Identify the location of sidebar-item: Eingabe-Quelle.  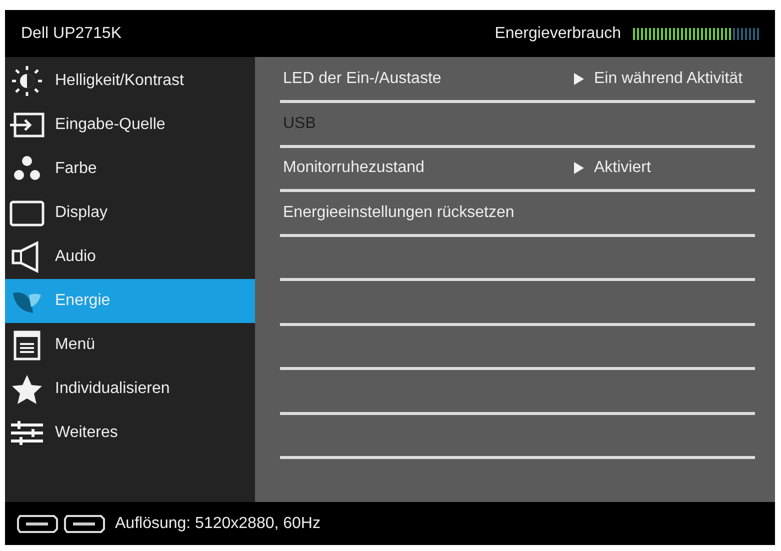
(130, 125).